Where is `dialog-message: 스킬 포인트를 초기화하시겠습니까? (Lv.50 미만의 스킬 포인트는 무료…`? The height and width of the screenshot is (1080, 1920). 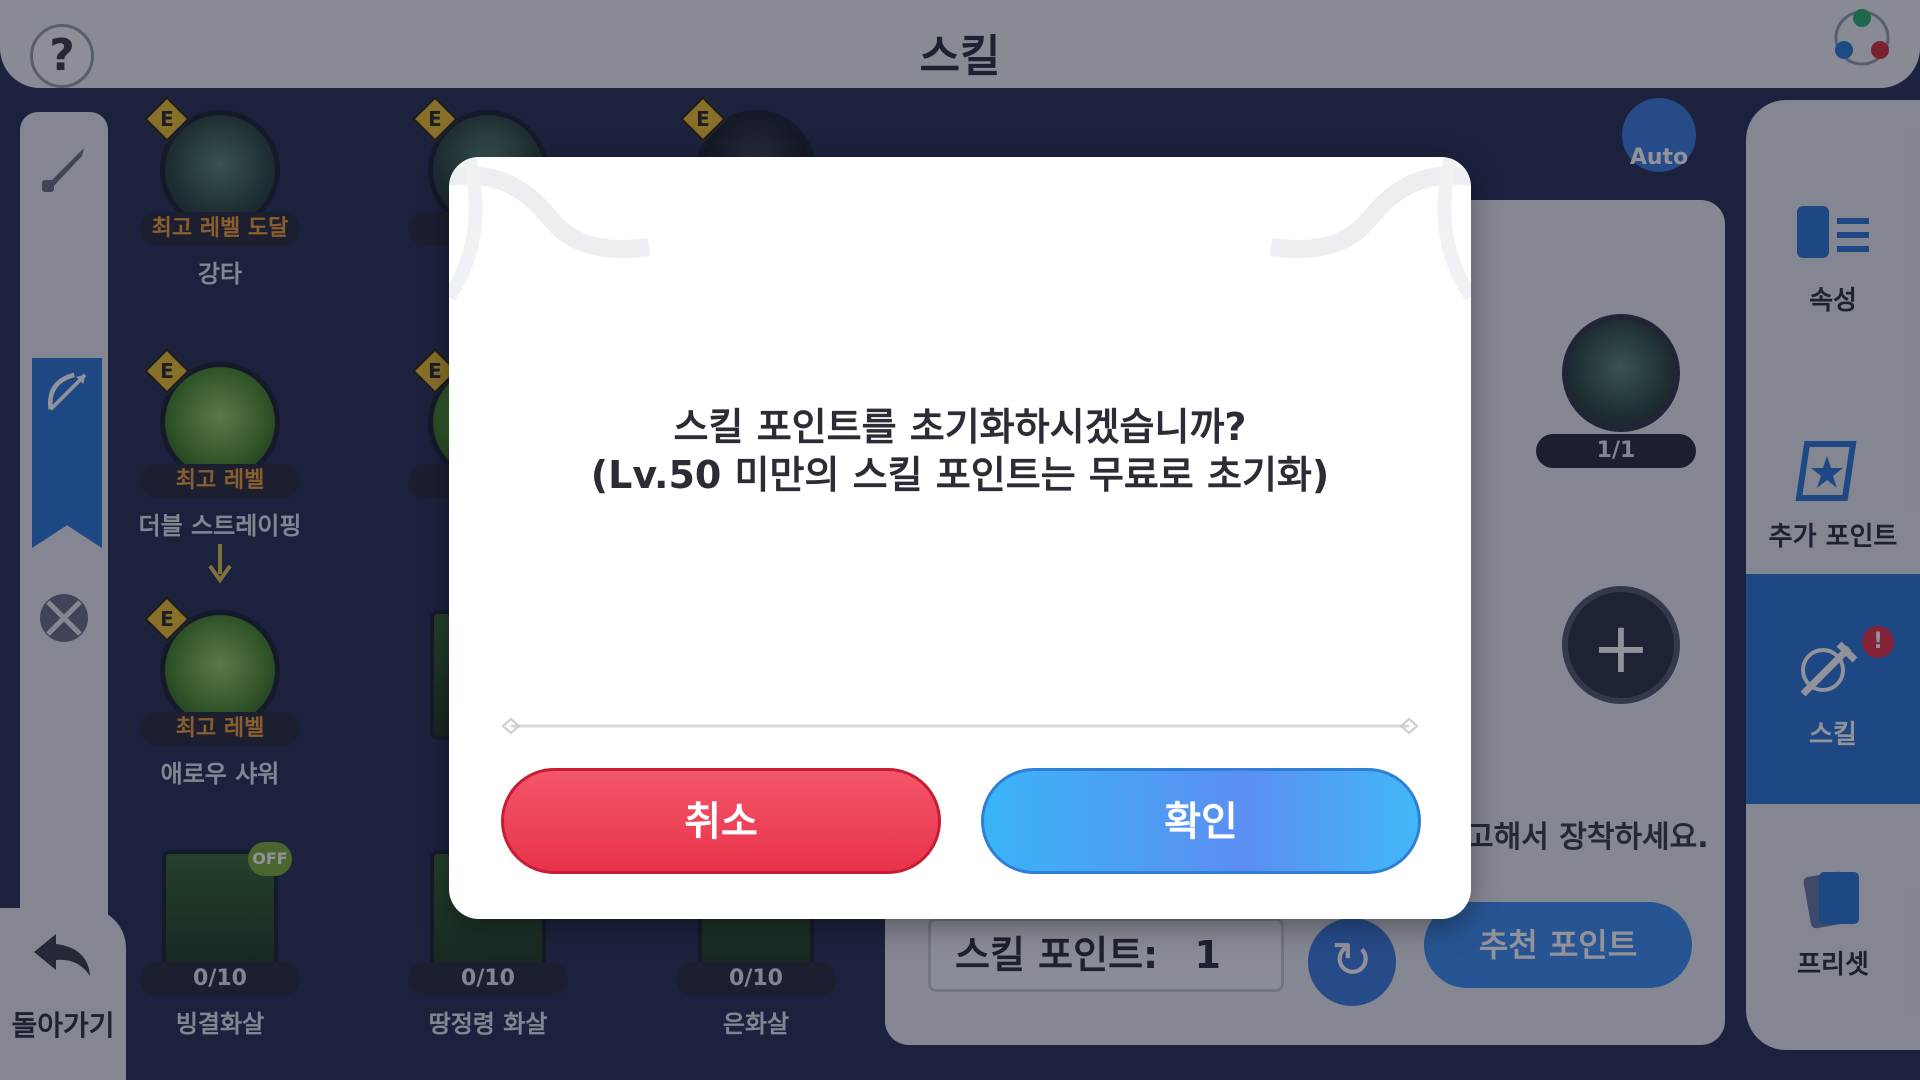 dialog-message: 스킬 포인트를 초기화하시겠습니까? (Lv.50 미만의 스킬 포인트는 무료… is located at coordinates (960, 451).